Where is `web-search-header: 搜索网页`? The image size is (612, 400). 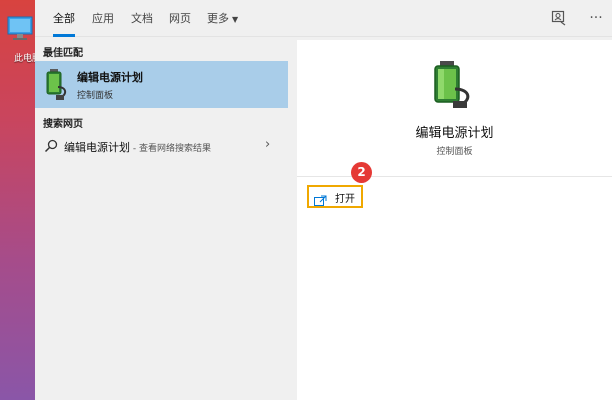
web-search-header: 搜索网页 is located at coordinates (63, 124).